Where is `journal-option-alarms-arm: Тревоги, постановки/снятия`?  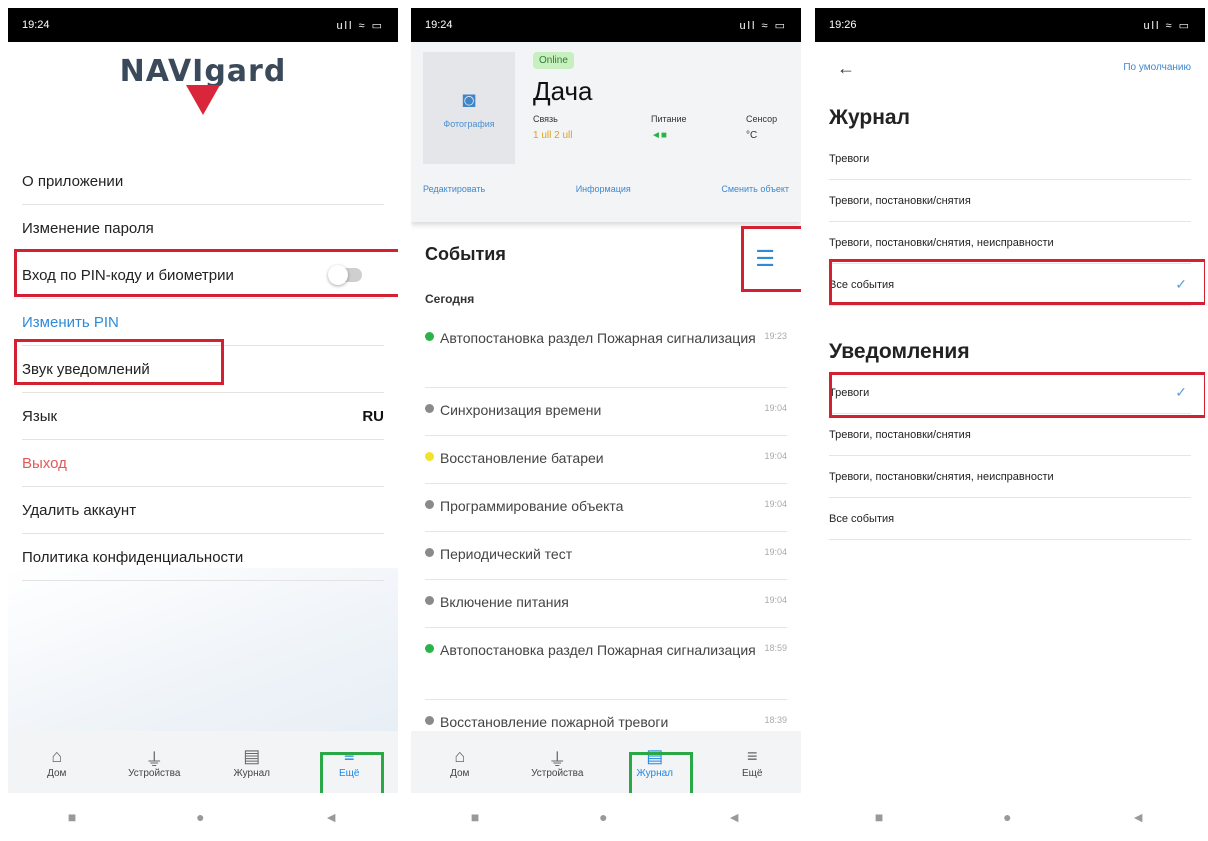 journal-option-alarms-arm: Тревоги, постановки/снятия is located at coordinates (1010, 201).